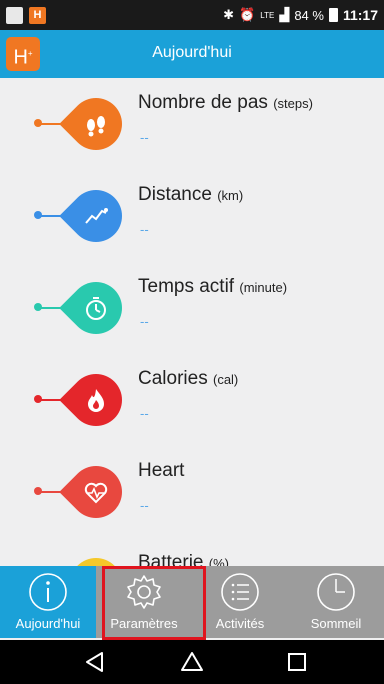  What do you see at coordinates (225, 102) in the screenshot?
I see `metric-title: Nombre de pas (steps)` at bounding box center [225, 102].